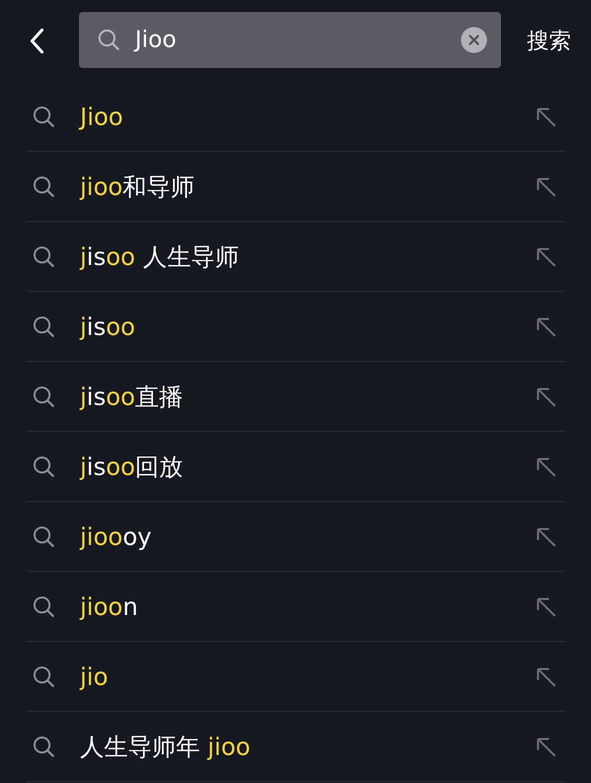  Describe the element at coordinates (295, 257) in the screenshot. I see `suggestion-item: jisoo 人生导师` at that location.